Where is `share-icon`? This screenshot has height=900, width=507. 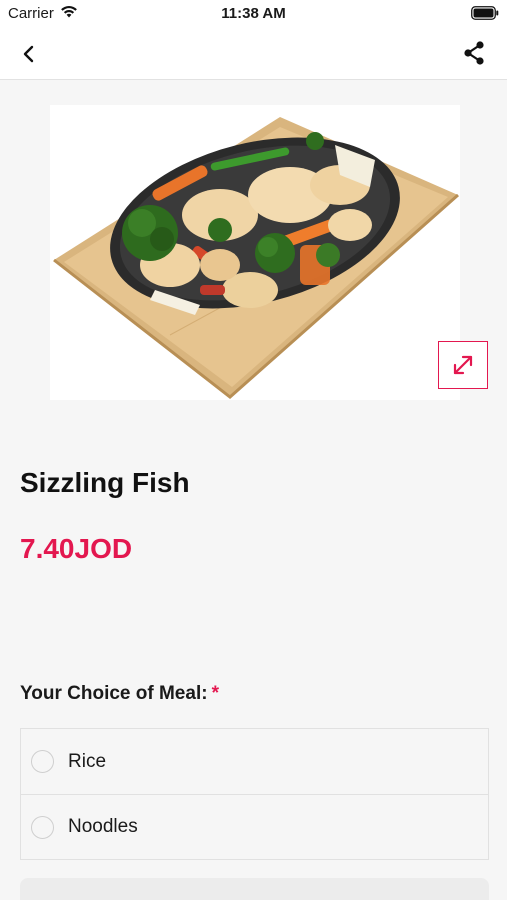
share-icon is located at coordinates (474, 53).